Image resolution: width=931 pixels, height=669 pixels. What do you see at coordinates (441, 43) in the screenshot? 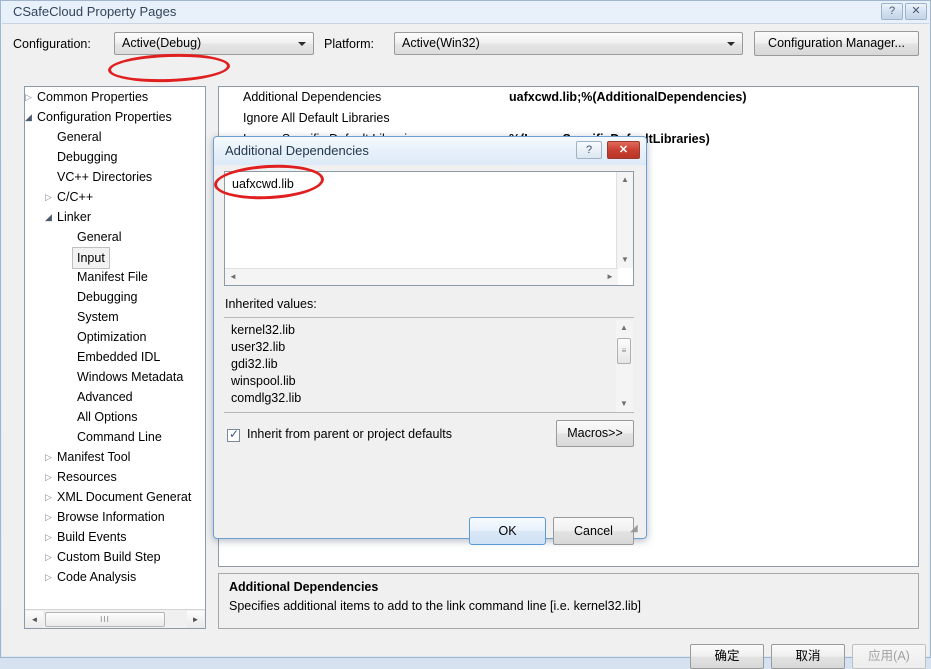
I see `platform-value: Active(Win32)` at bounding box center [441, 43].